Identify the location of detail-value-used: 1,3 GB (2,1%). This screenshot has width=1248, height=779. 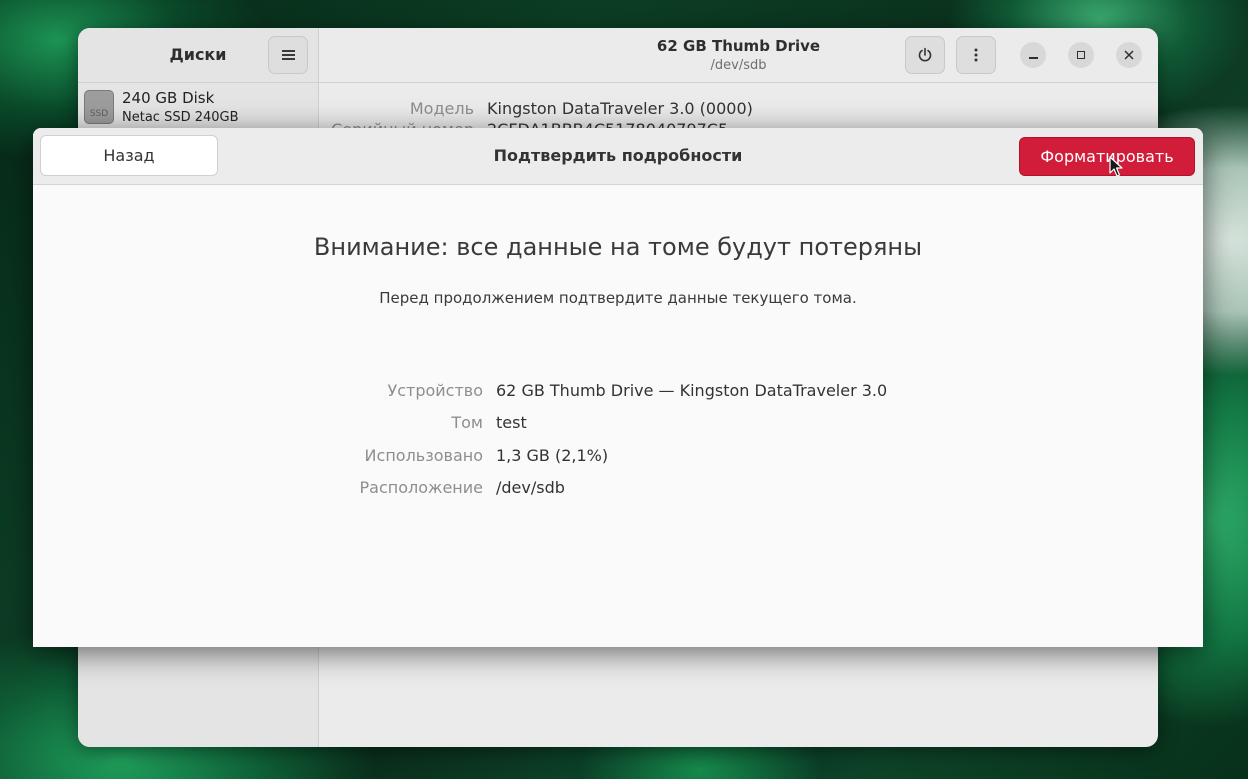
(552, 455).